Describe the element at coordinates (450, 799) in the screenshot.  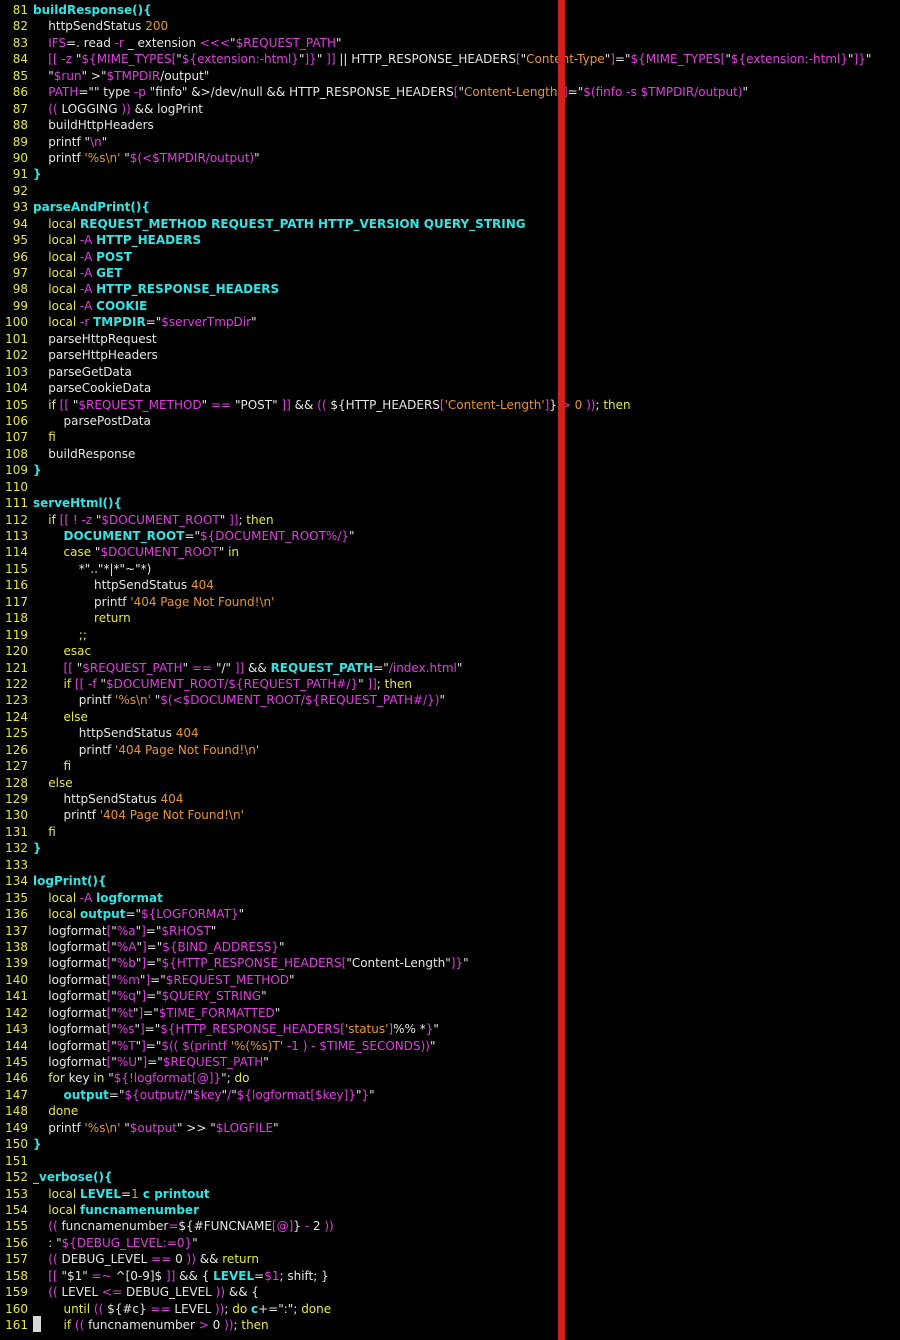
I see `code-line: 129 httpSendStatus 404` at that location.